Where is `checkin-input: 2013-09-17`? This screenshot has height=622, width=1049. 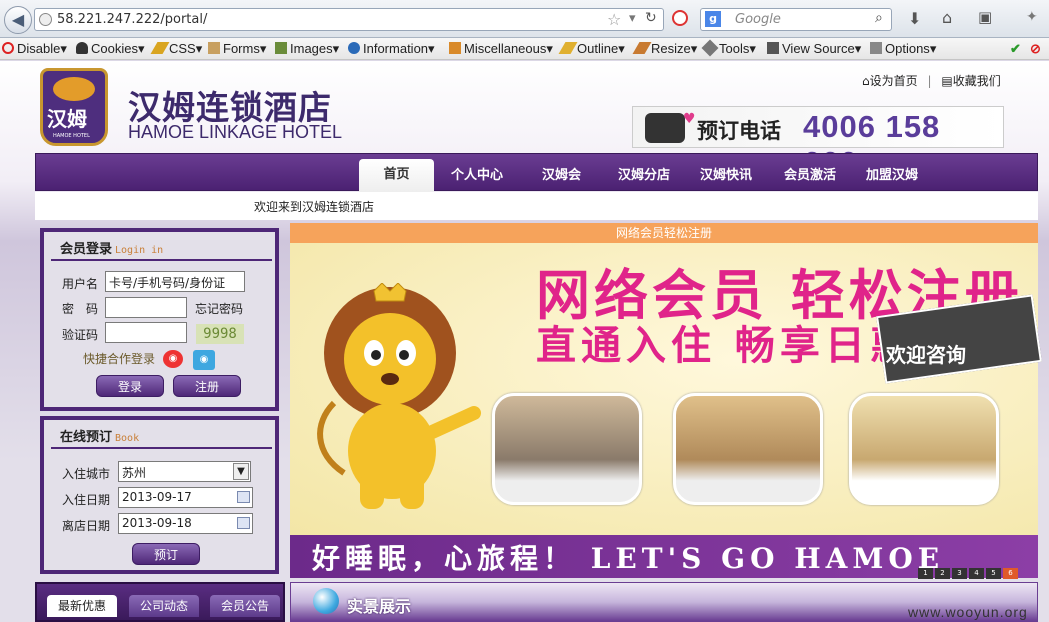 checkin-input: 2013-09-17 is located at coordinates (185, 497).